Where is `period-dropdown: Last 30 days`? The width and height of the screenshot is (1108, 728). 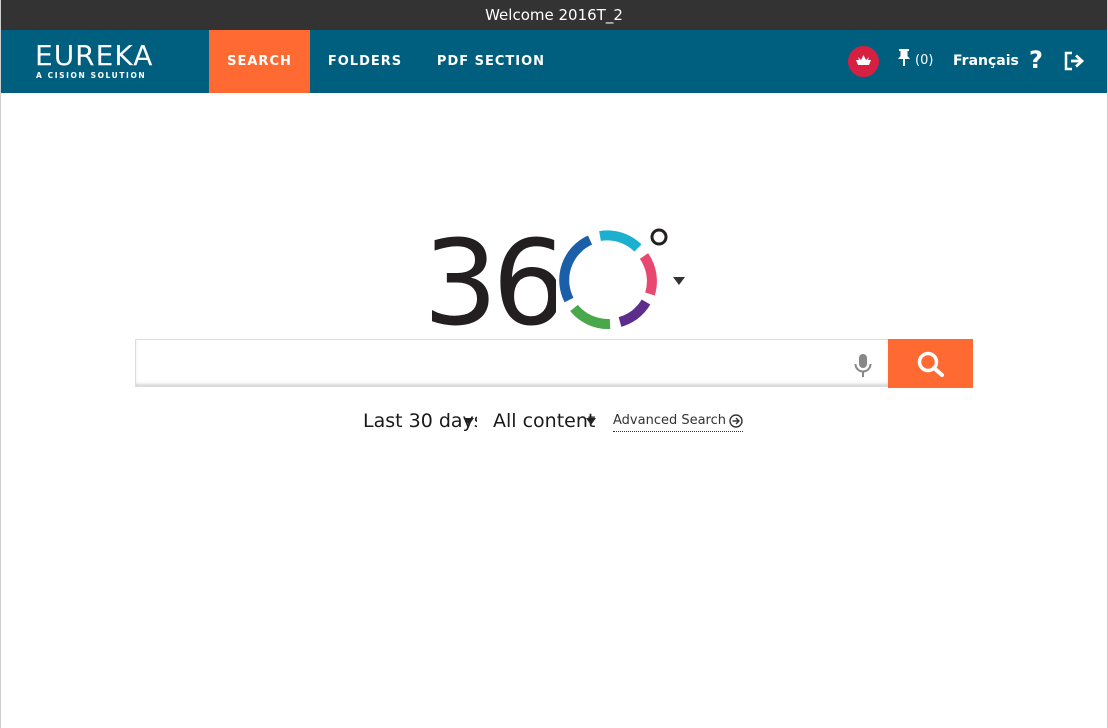
period-dropdown: Last 30 days is located at coordinates (420, 421).